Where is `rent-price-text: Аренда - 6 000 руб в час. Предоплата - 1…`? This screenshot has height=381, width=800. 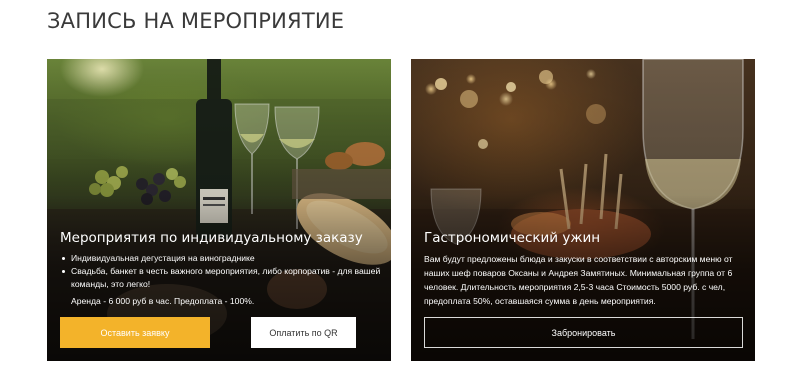
rent-price-text: Аренда - 6 000 руб в час. Предоплата - 1… is located at coordinates (163, 301).